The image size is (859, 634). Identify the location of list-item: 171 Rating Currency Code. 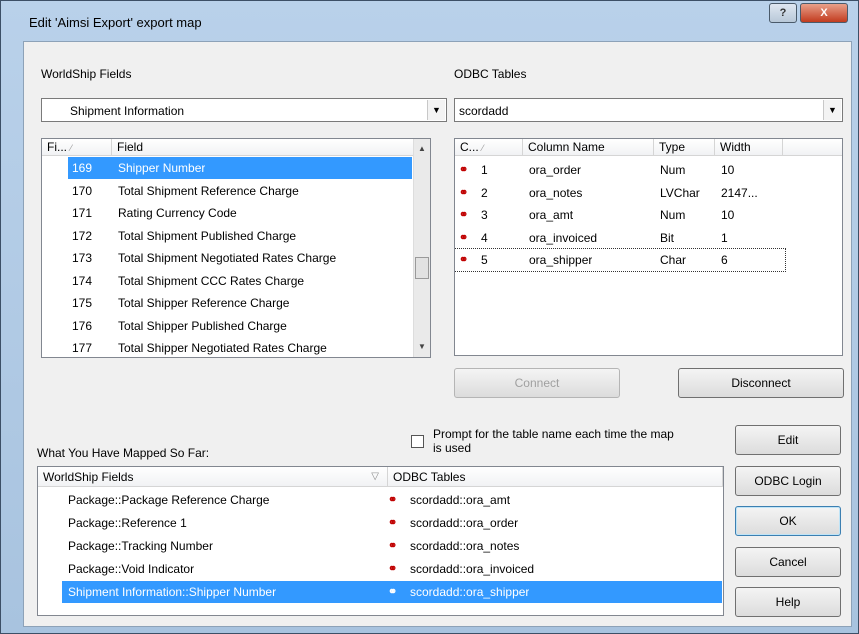
(227, 213).